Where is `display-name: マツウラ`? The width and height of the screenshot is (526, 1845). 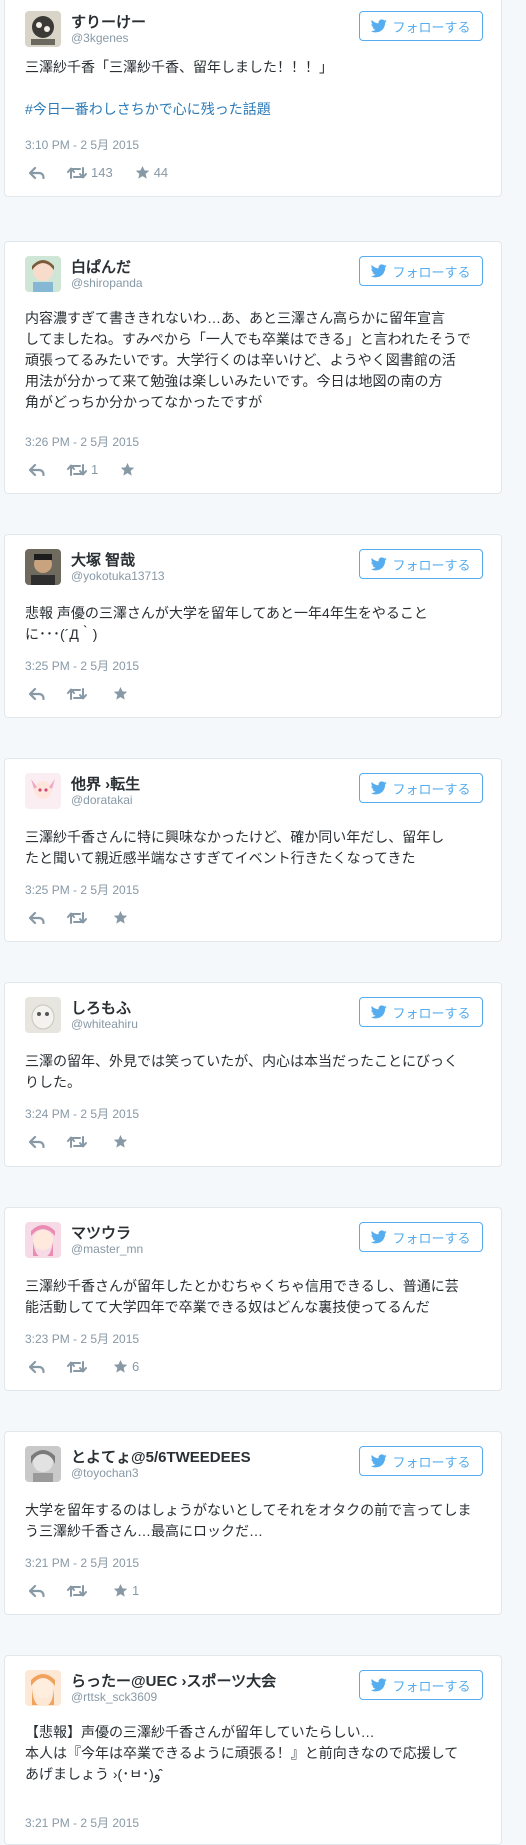 display-name: マツウラ is located at coordinates (101, 1232).